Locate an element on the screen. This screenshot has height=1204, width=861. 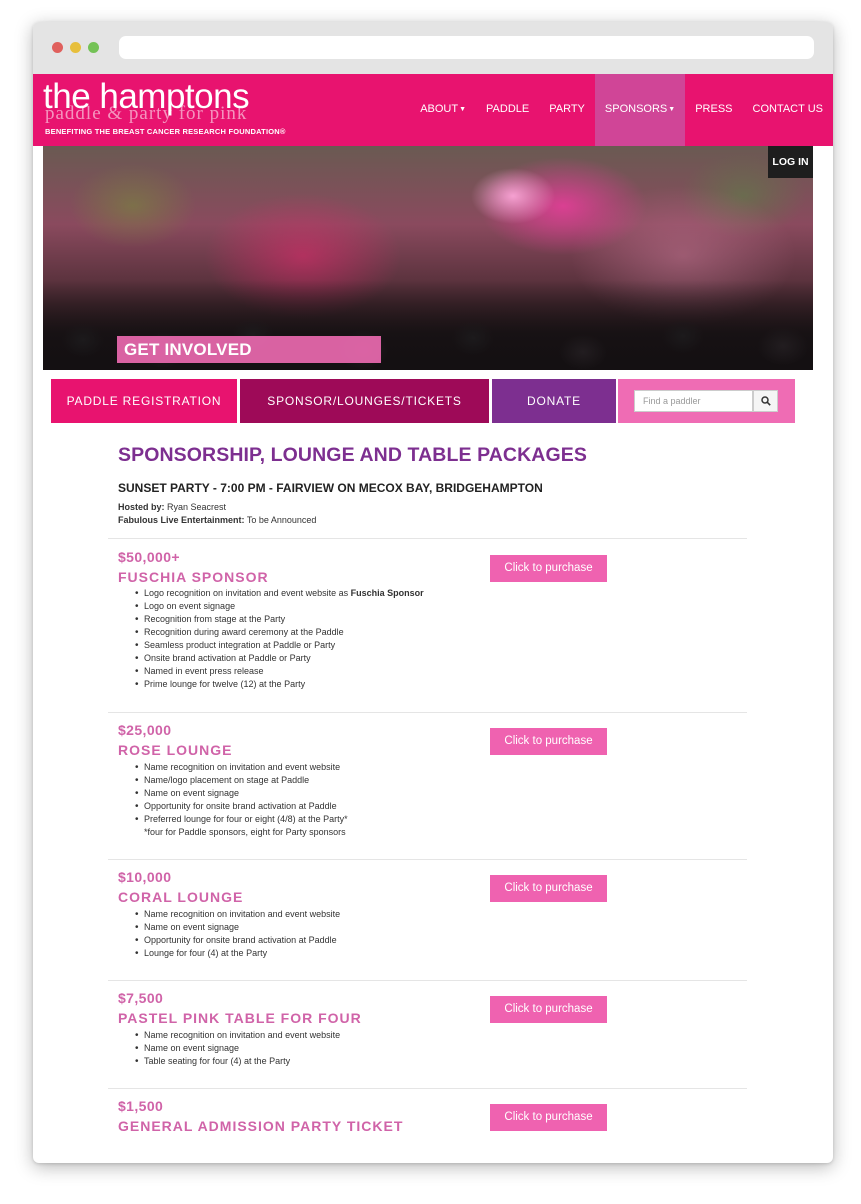
minimize-window-icon is located at coordinates (75, 47).